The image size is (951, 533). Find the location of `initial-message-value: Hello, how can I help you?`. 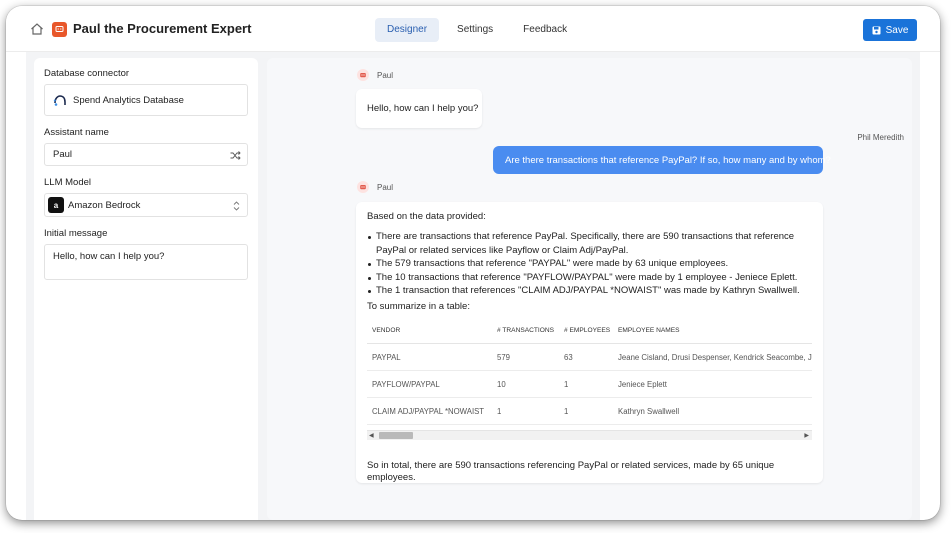

initial-message-value: Hello, how can I help you? is located at coordinates (109, 256).